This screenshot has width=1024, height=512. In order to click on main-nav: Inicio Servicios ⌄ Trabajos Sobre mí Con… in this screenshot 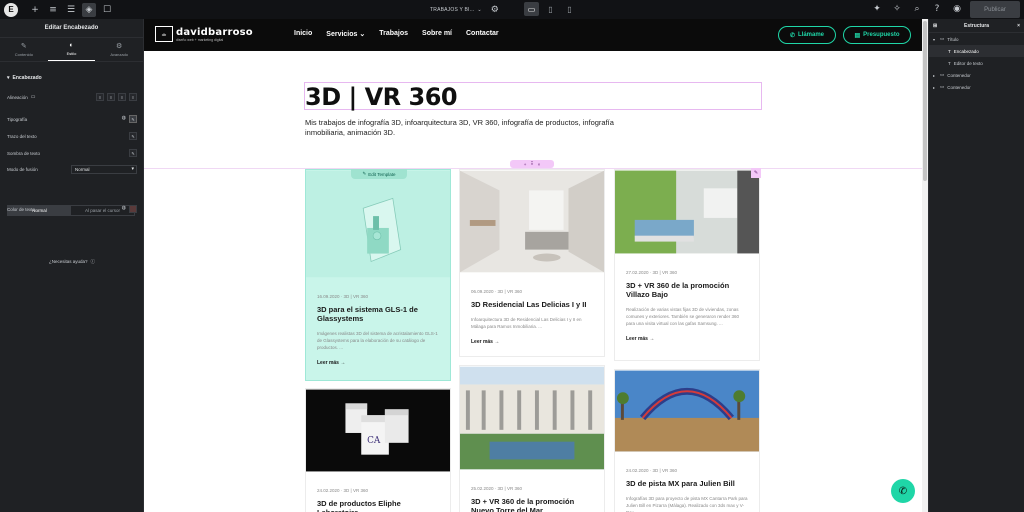, I will do `click(396, 34)`.